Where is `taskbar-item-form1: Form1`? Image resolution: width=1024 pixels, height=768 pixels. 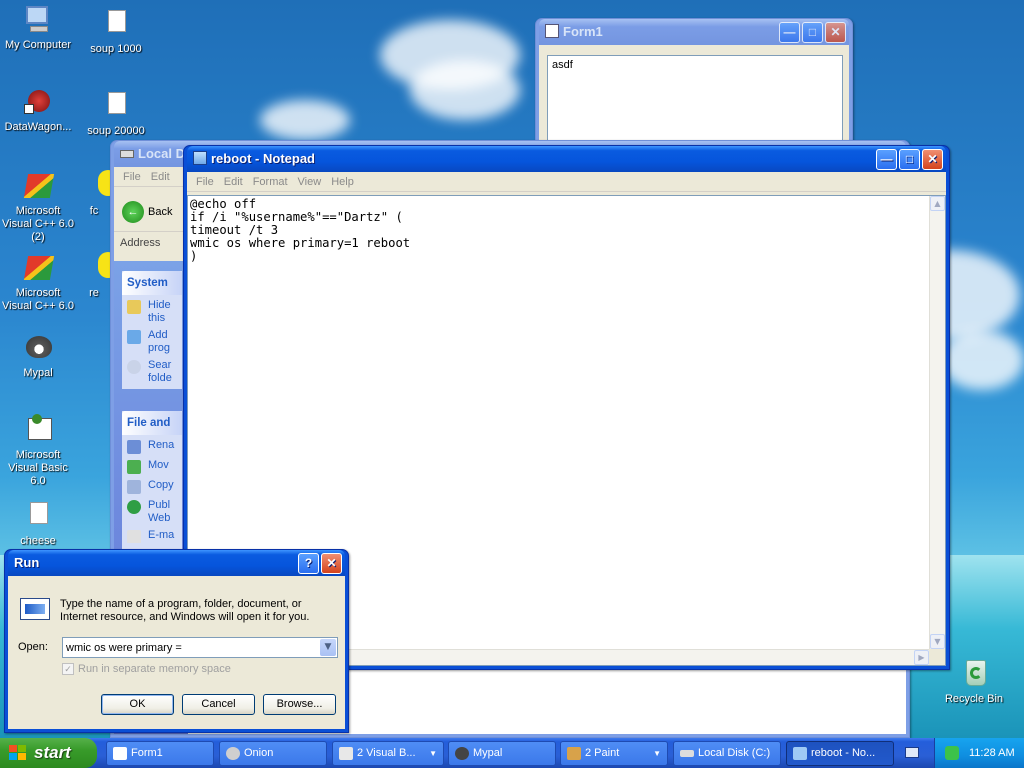
taskbar-item-form1: Form1 is located at coordinates (160, 753).